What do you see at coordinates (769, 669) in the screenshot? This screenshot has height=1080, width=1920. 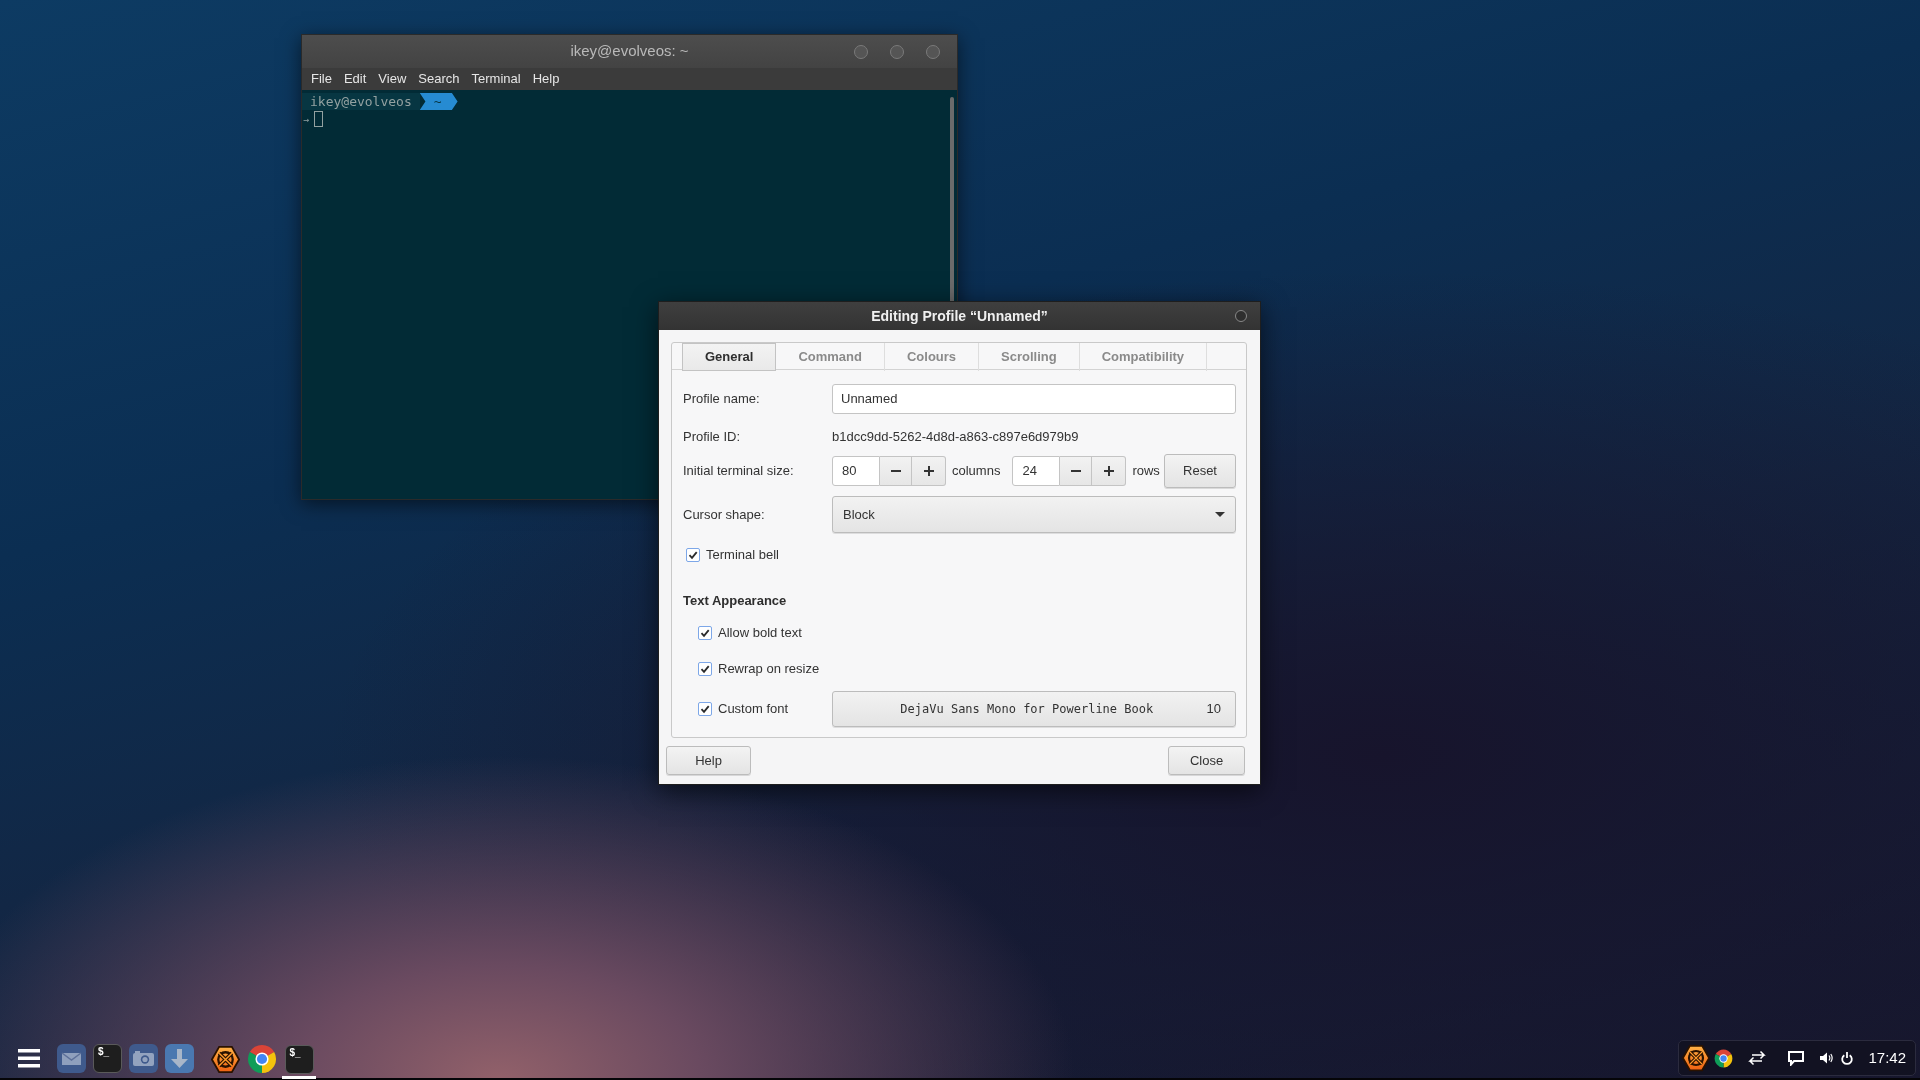 I see `checkbox-label: Rewrap on resize` at bounding box center [769, 669].